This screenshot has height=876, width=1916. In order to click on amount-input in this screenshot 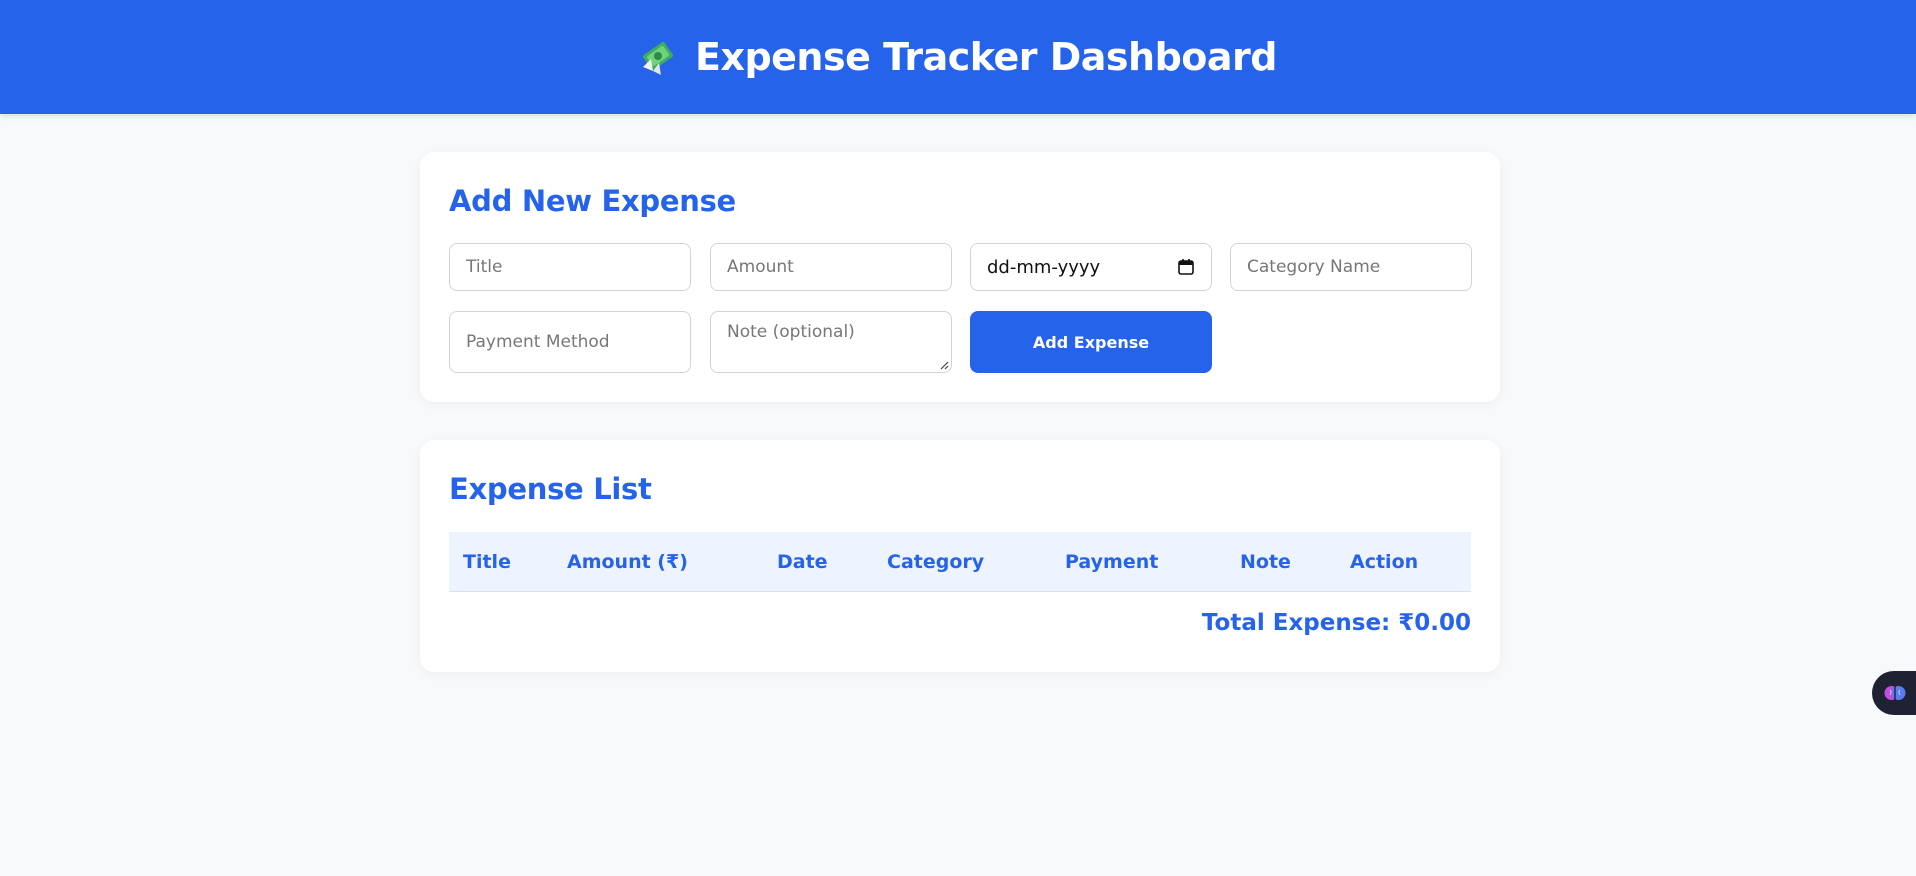, I will do `click(831, 267)`.